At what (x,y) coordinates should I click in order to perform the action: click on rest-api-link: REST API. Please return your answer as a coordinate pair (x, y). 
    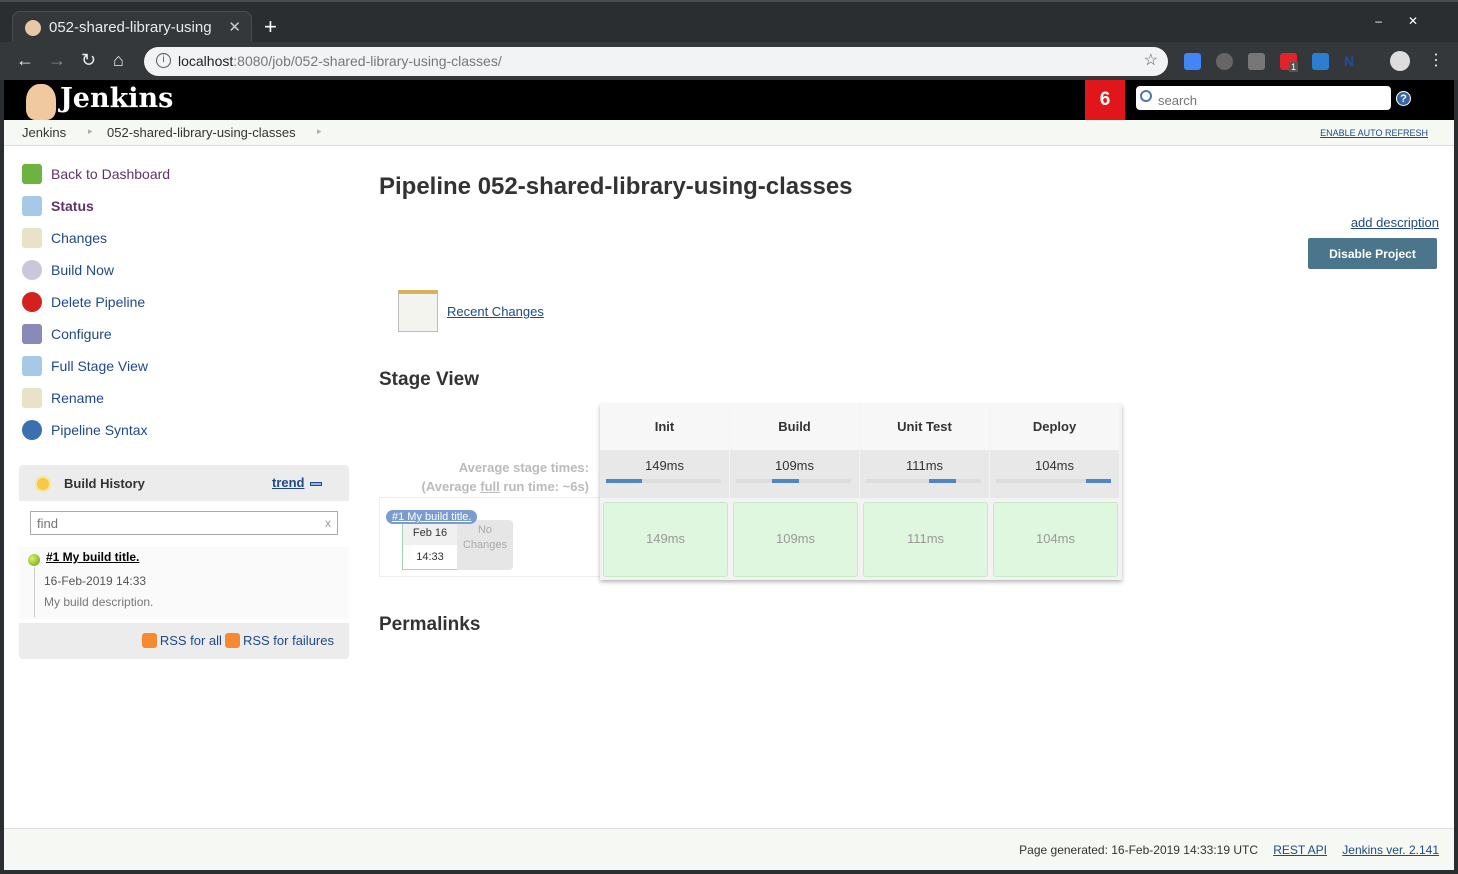
    Looking at the image, I should click on (1300, 850).